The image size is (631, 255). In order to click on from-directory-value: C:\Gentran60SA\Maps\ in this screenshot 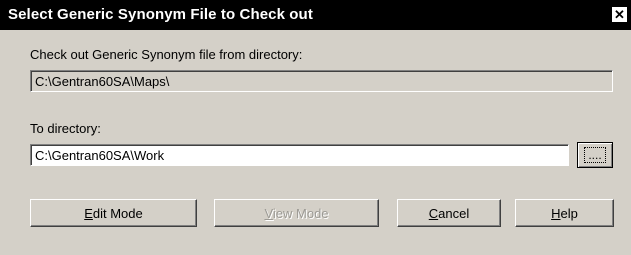, I will do `click(102, 81)`.